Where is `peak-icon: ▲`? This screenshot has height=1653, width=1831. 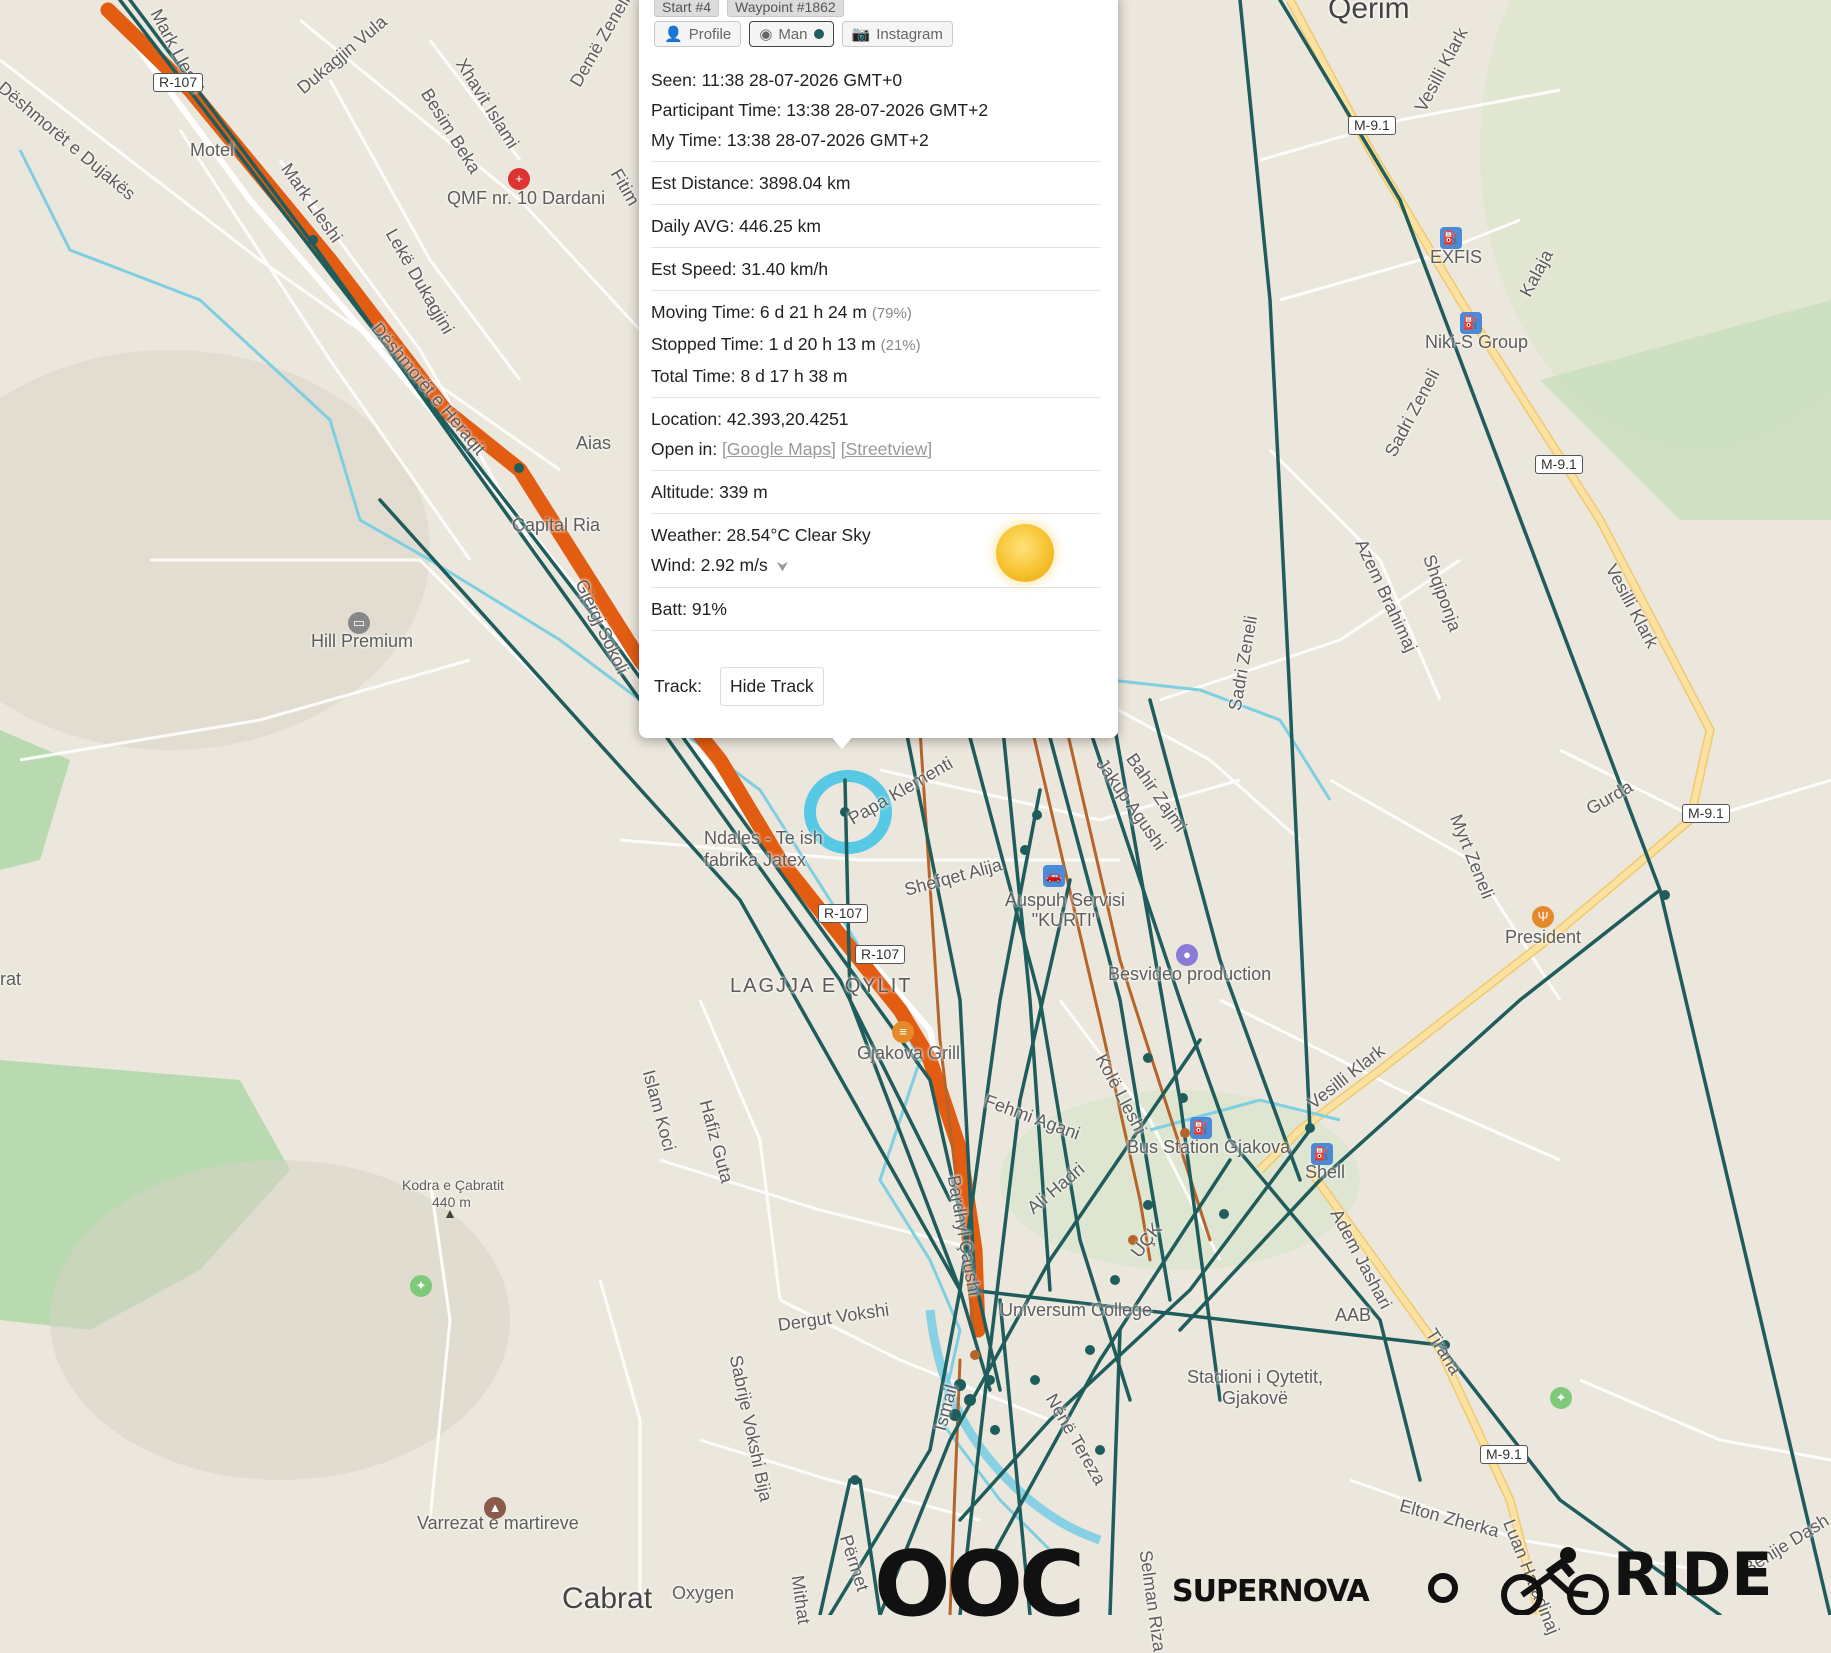
peak-icon: ▲ is located at coordinates (450, 1213).